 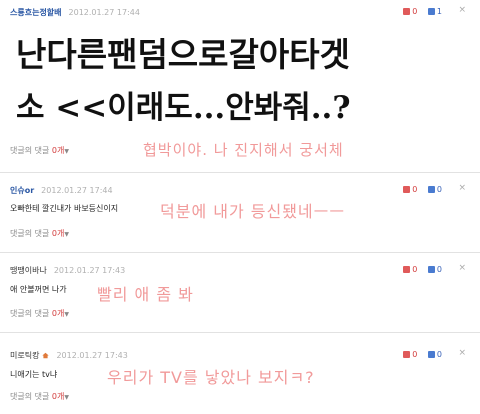 What do you see at coordinates (46, 355) in the screenshot?
I see `home-icon` at bounding box center [46, 355].